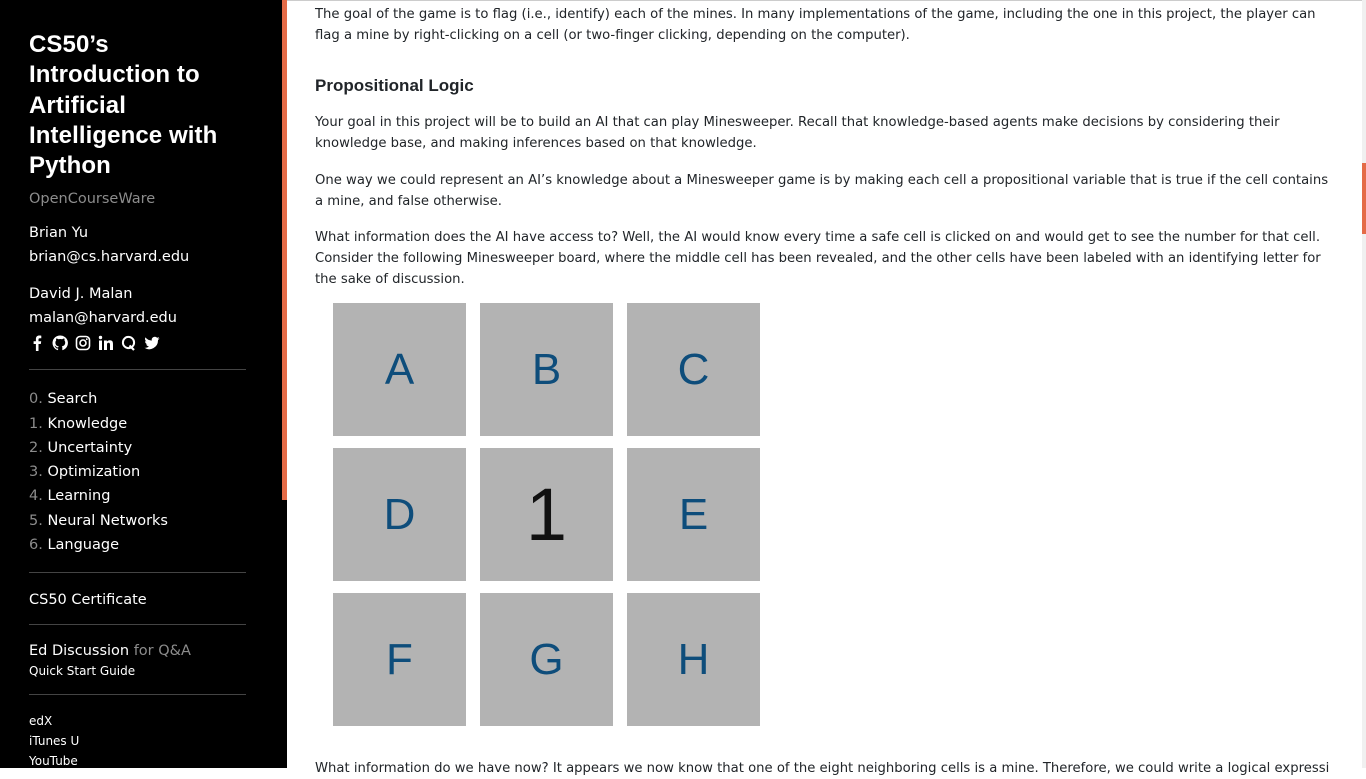 This screenshot has width=1366, height=779. What do you see at coordinates (1364, 198) in the screenshot?
I see `scrollbar-thumb` at bounding box center [1364, 198].